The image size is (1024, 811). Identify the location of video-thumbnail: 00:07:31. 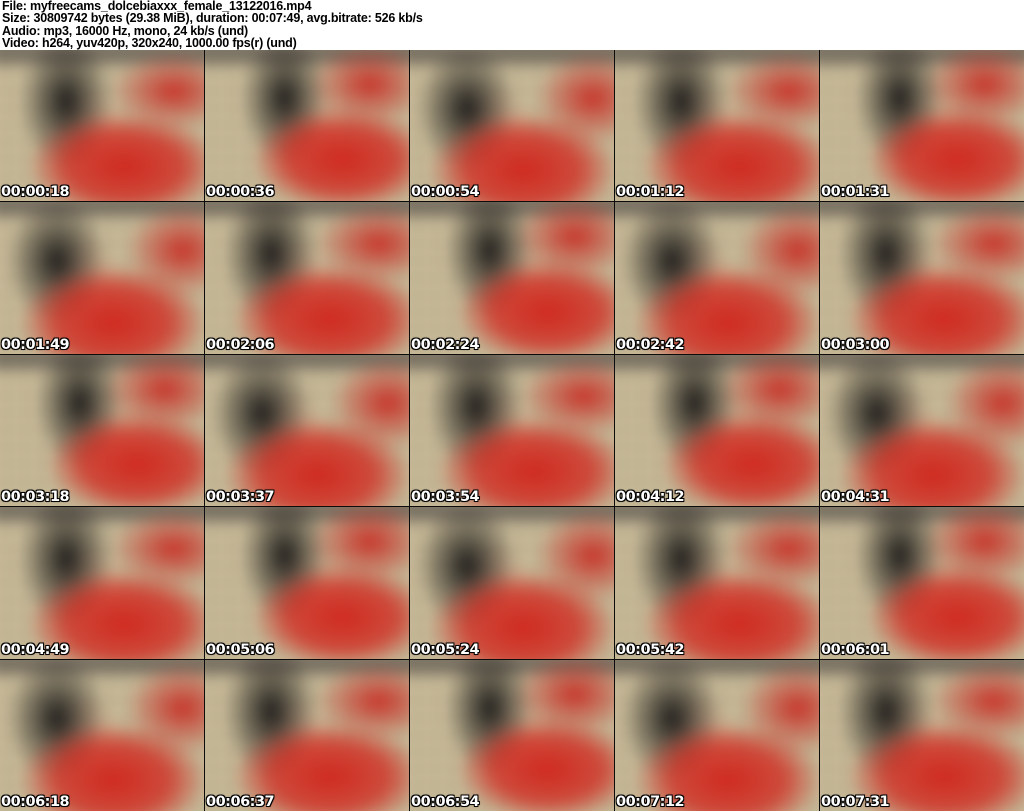
(922, 735).